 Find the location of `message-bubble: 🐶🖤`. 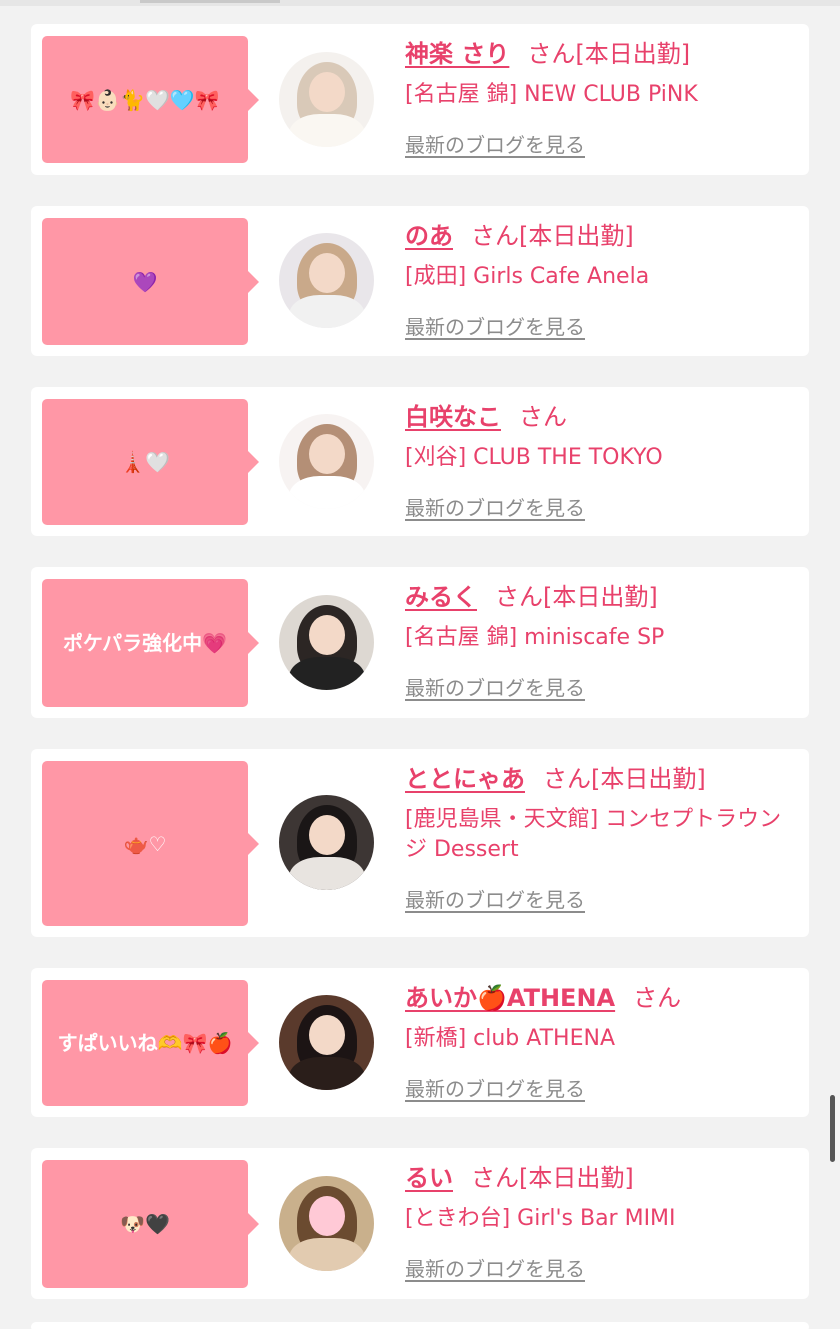

message-bubble: 🐶🖤 is located at coordinates (150, 1224).